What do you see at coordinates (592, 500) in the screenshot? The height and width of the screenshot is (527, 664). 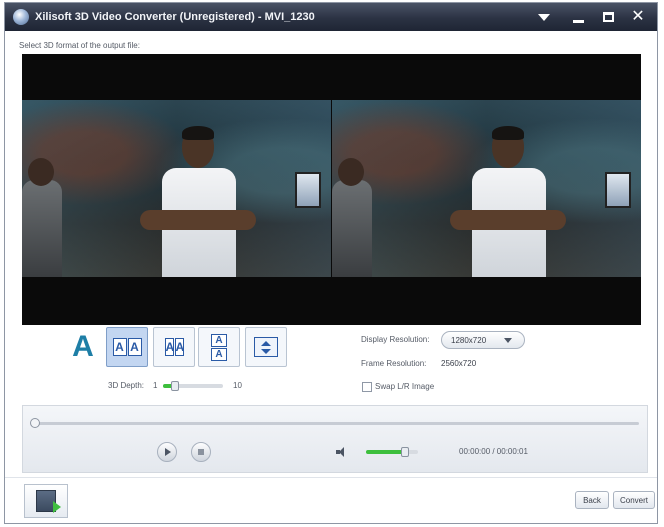 I see `back-button: Back` at bounding box center [592, 500].